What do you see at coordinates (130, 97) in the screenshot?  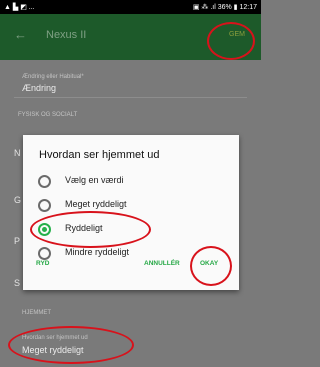 I see `field-divider` at bounding box center [130, 97].